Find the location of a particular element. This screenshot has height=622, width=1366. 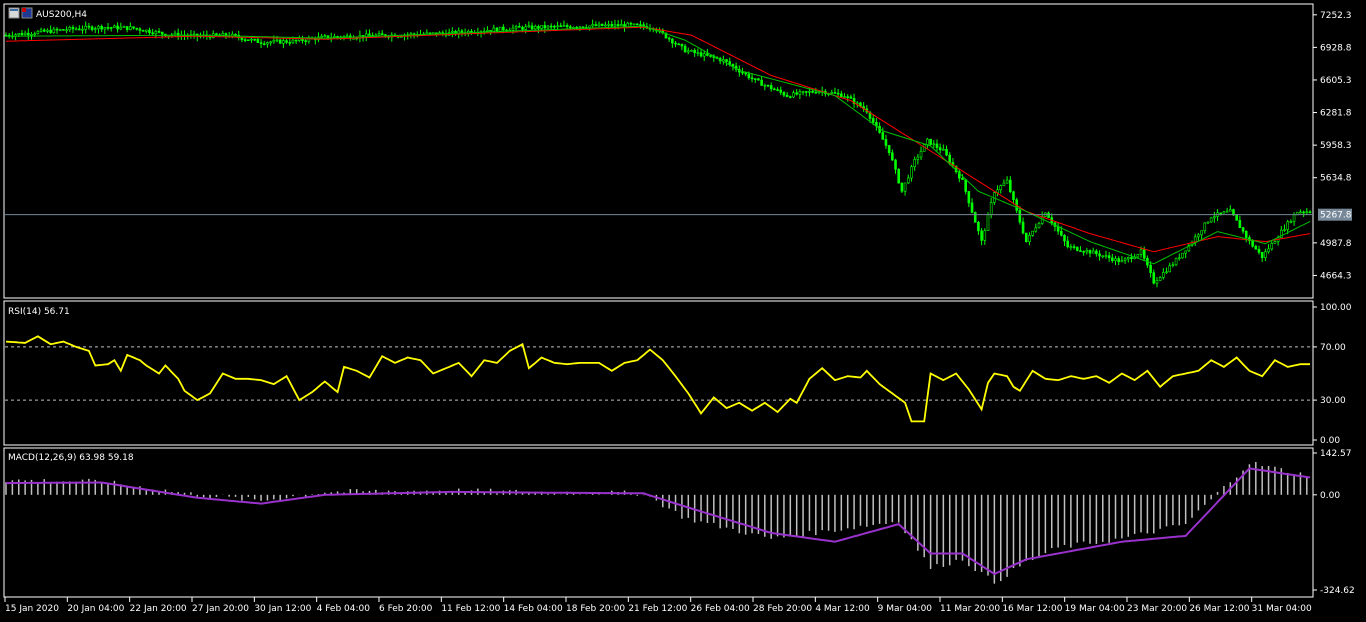

time-tick-label: 27 Jan 20:00 is located at coordinates (220, 609).